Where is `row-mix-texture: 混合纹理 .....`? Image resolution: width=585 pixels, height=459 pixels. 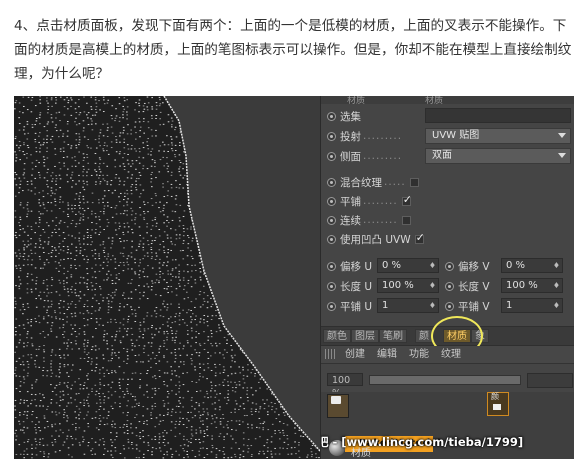 row-mix-texture: 混合纹理 ..... is located at coordinates (370, 182).